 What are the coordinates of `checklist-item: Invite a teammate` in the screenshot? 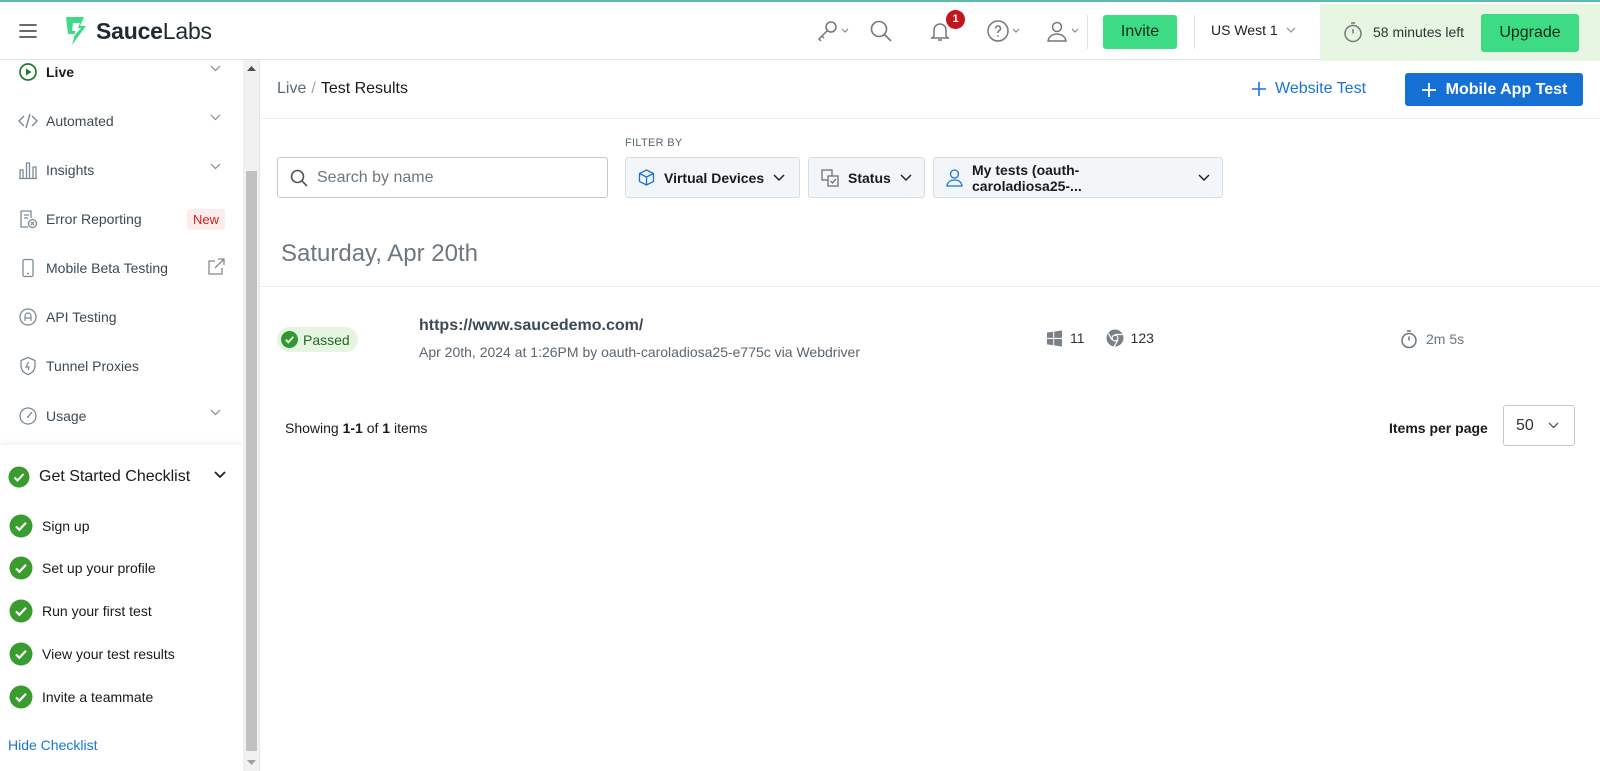 It's located at (81, 697).